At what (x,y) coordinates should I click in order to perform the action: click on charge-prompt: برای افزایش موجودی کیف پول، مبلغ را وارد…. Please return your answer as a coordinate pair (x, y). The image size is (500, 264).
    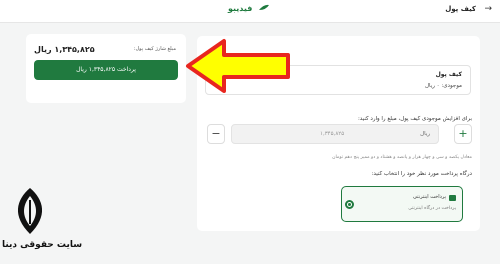
    Looking at the image, I should click on (414, 119).